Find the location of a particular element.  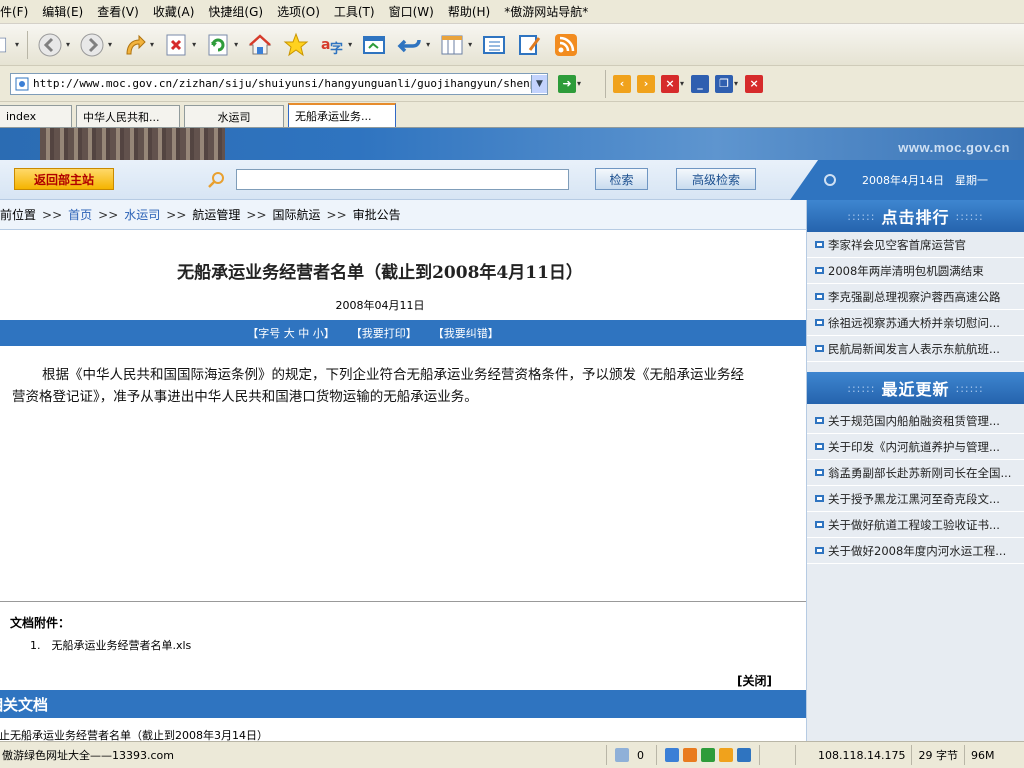

breadcrumb-shuiyunsi: 水运司 is located at coordinates (142, 214).